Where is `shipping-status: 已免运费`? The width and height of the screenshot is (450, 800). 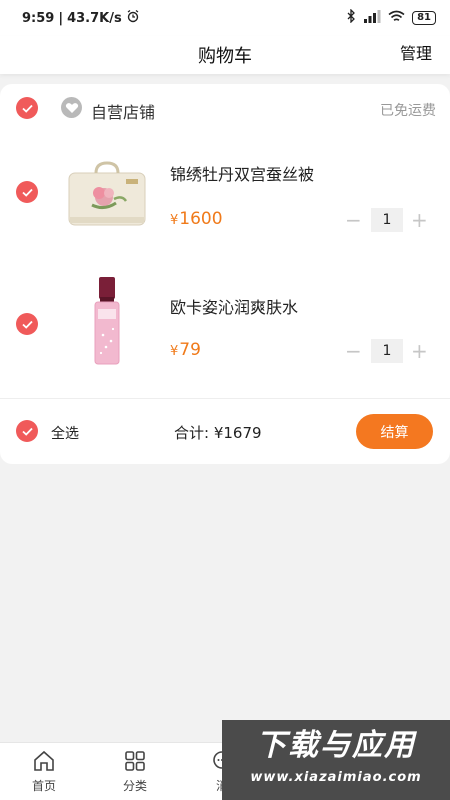 shipping-status: 已免运费 is located at coordinates (408, 111).